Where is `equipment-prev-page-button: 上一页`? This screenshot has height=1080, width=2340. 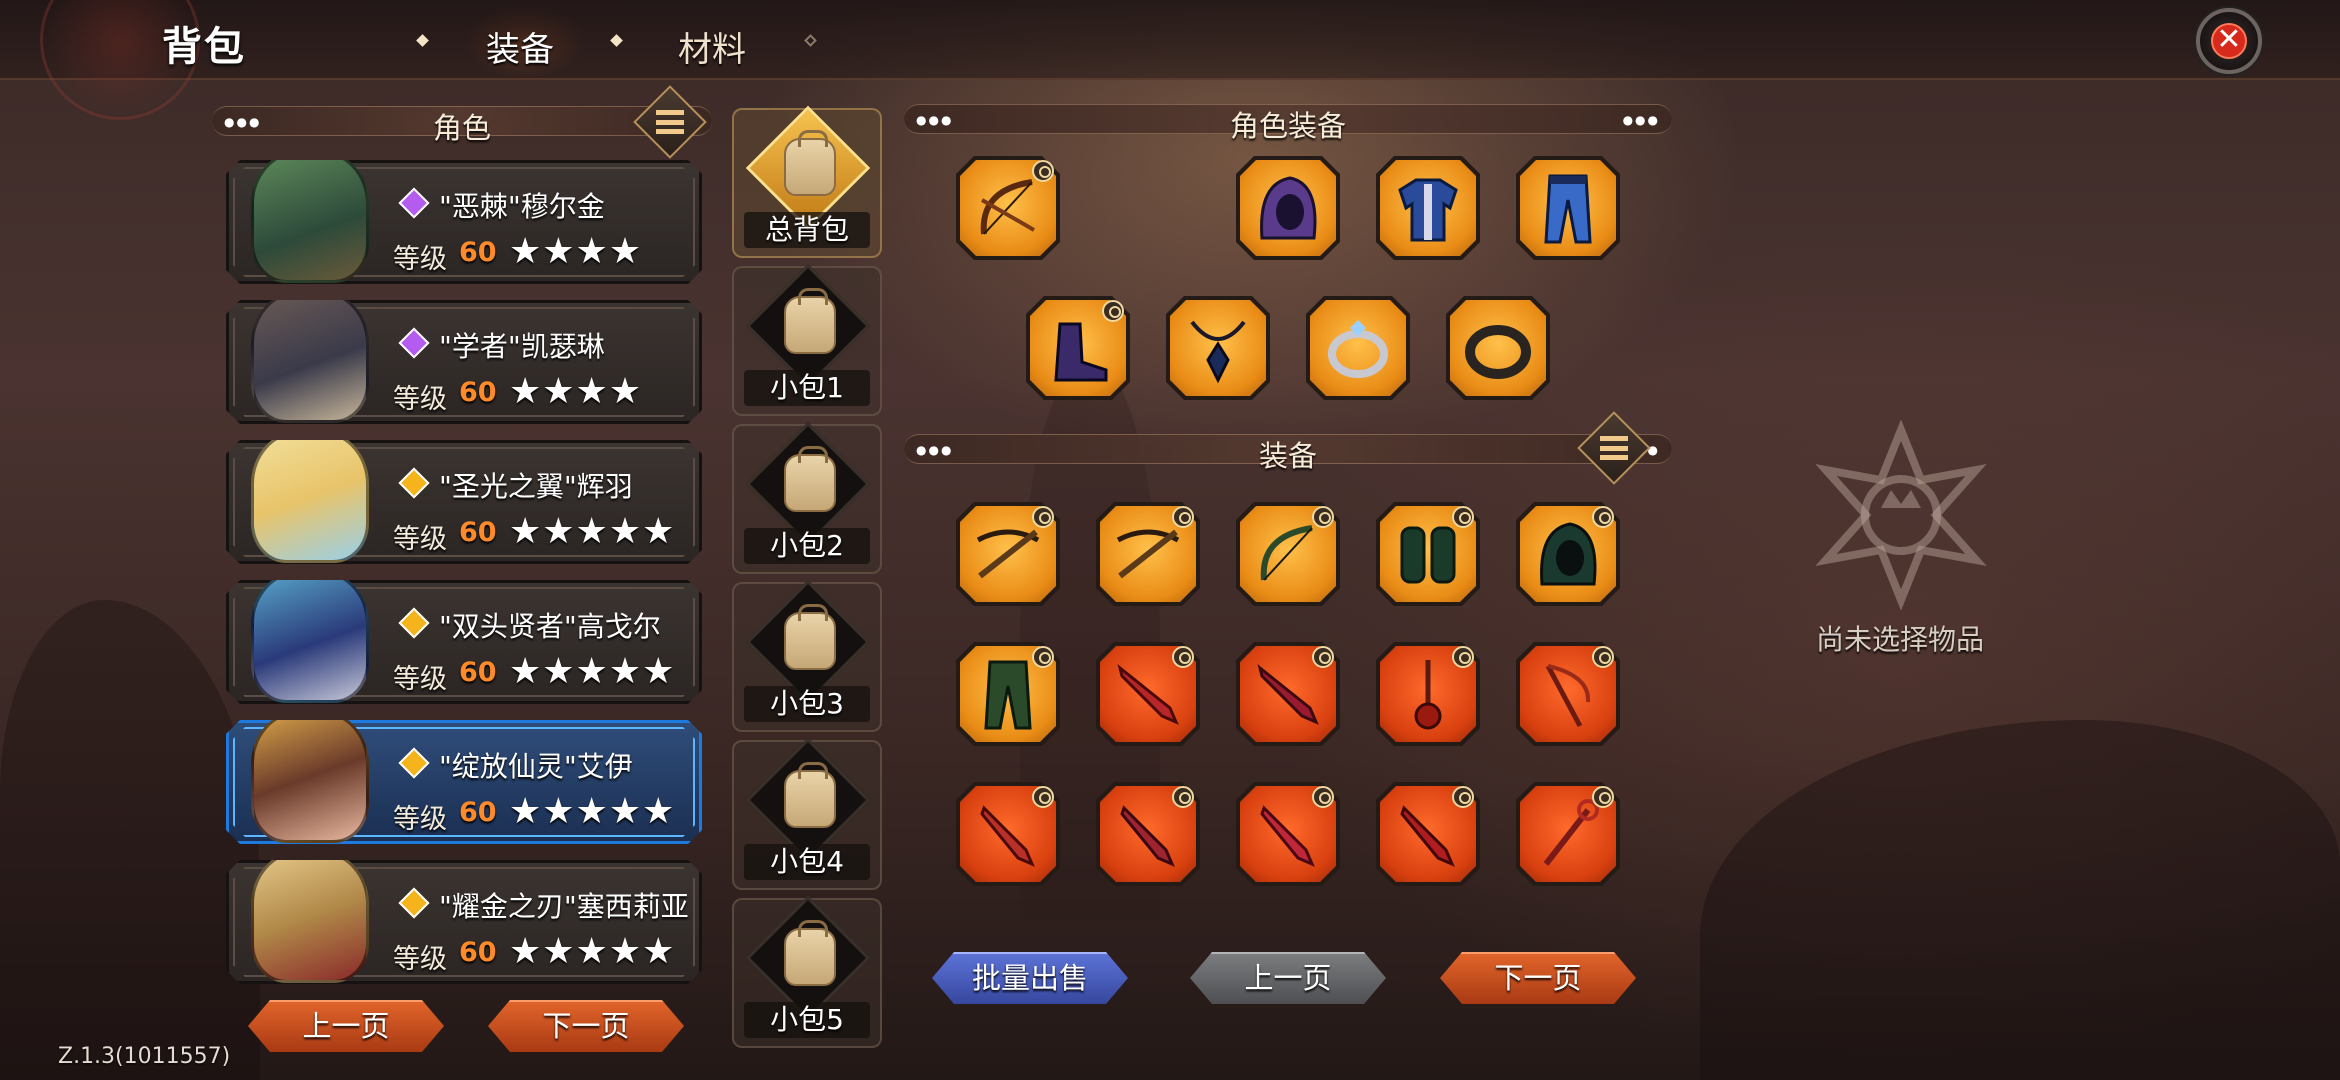 equipment-prev-page-button: 上一页 is located at coordinates (1288, 978).